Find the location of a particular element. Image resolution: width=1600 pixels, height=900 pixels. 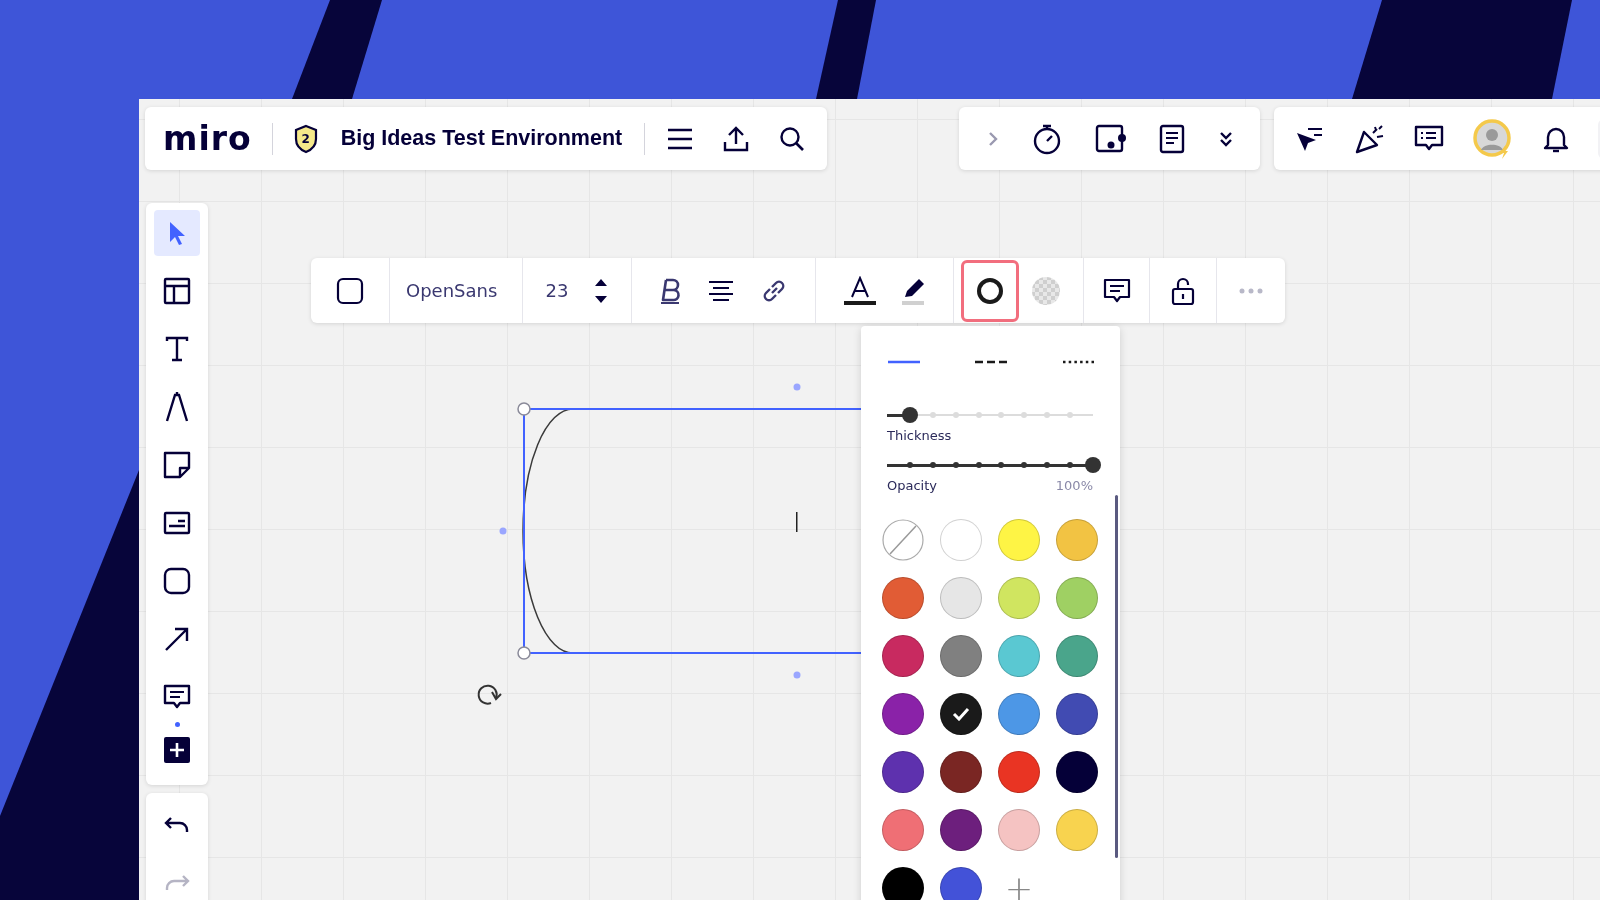

plus-icon is located at coordinates (177, 750).